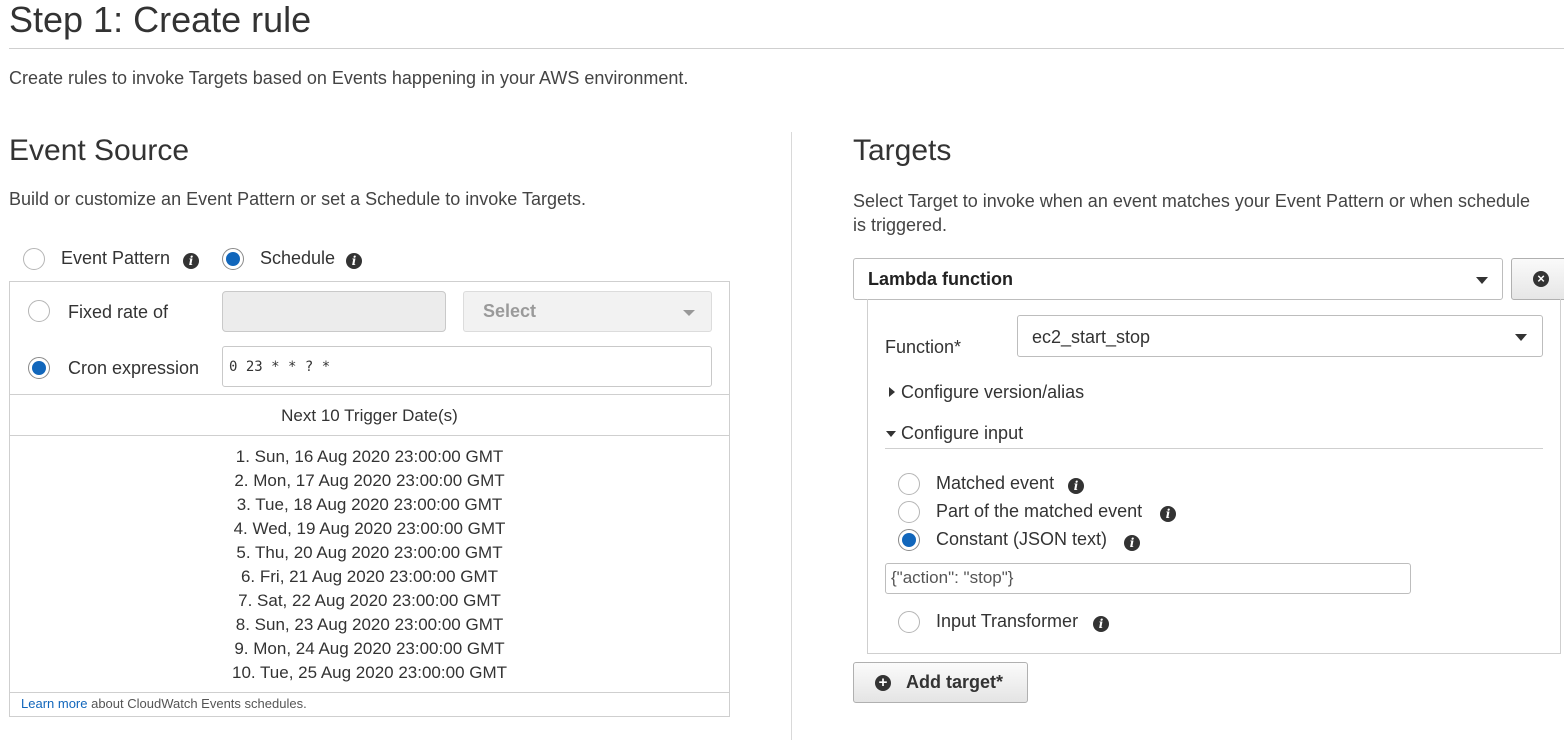  I want to click on fixed-rate-label: Fixed rate of, so click(118, 312).